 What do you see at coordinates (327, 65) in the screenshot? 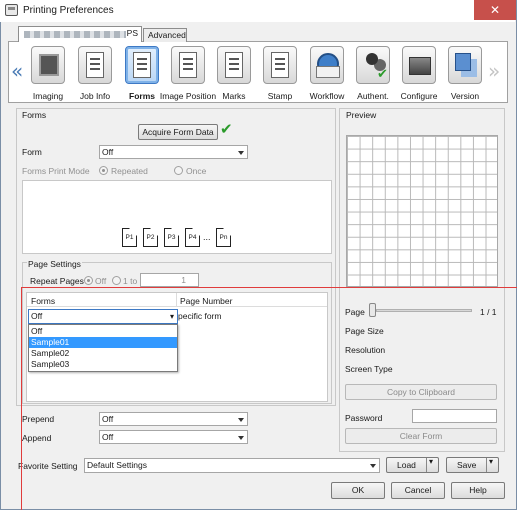
I see `workflow-icon` at bounding box center [327, 65].